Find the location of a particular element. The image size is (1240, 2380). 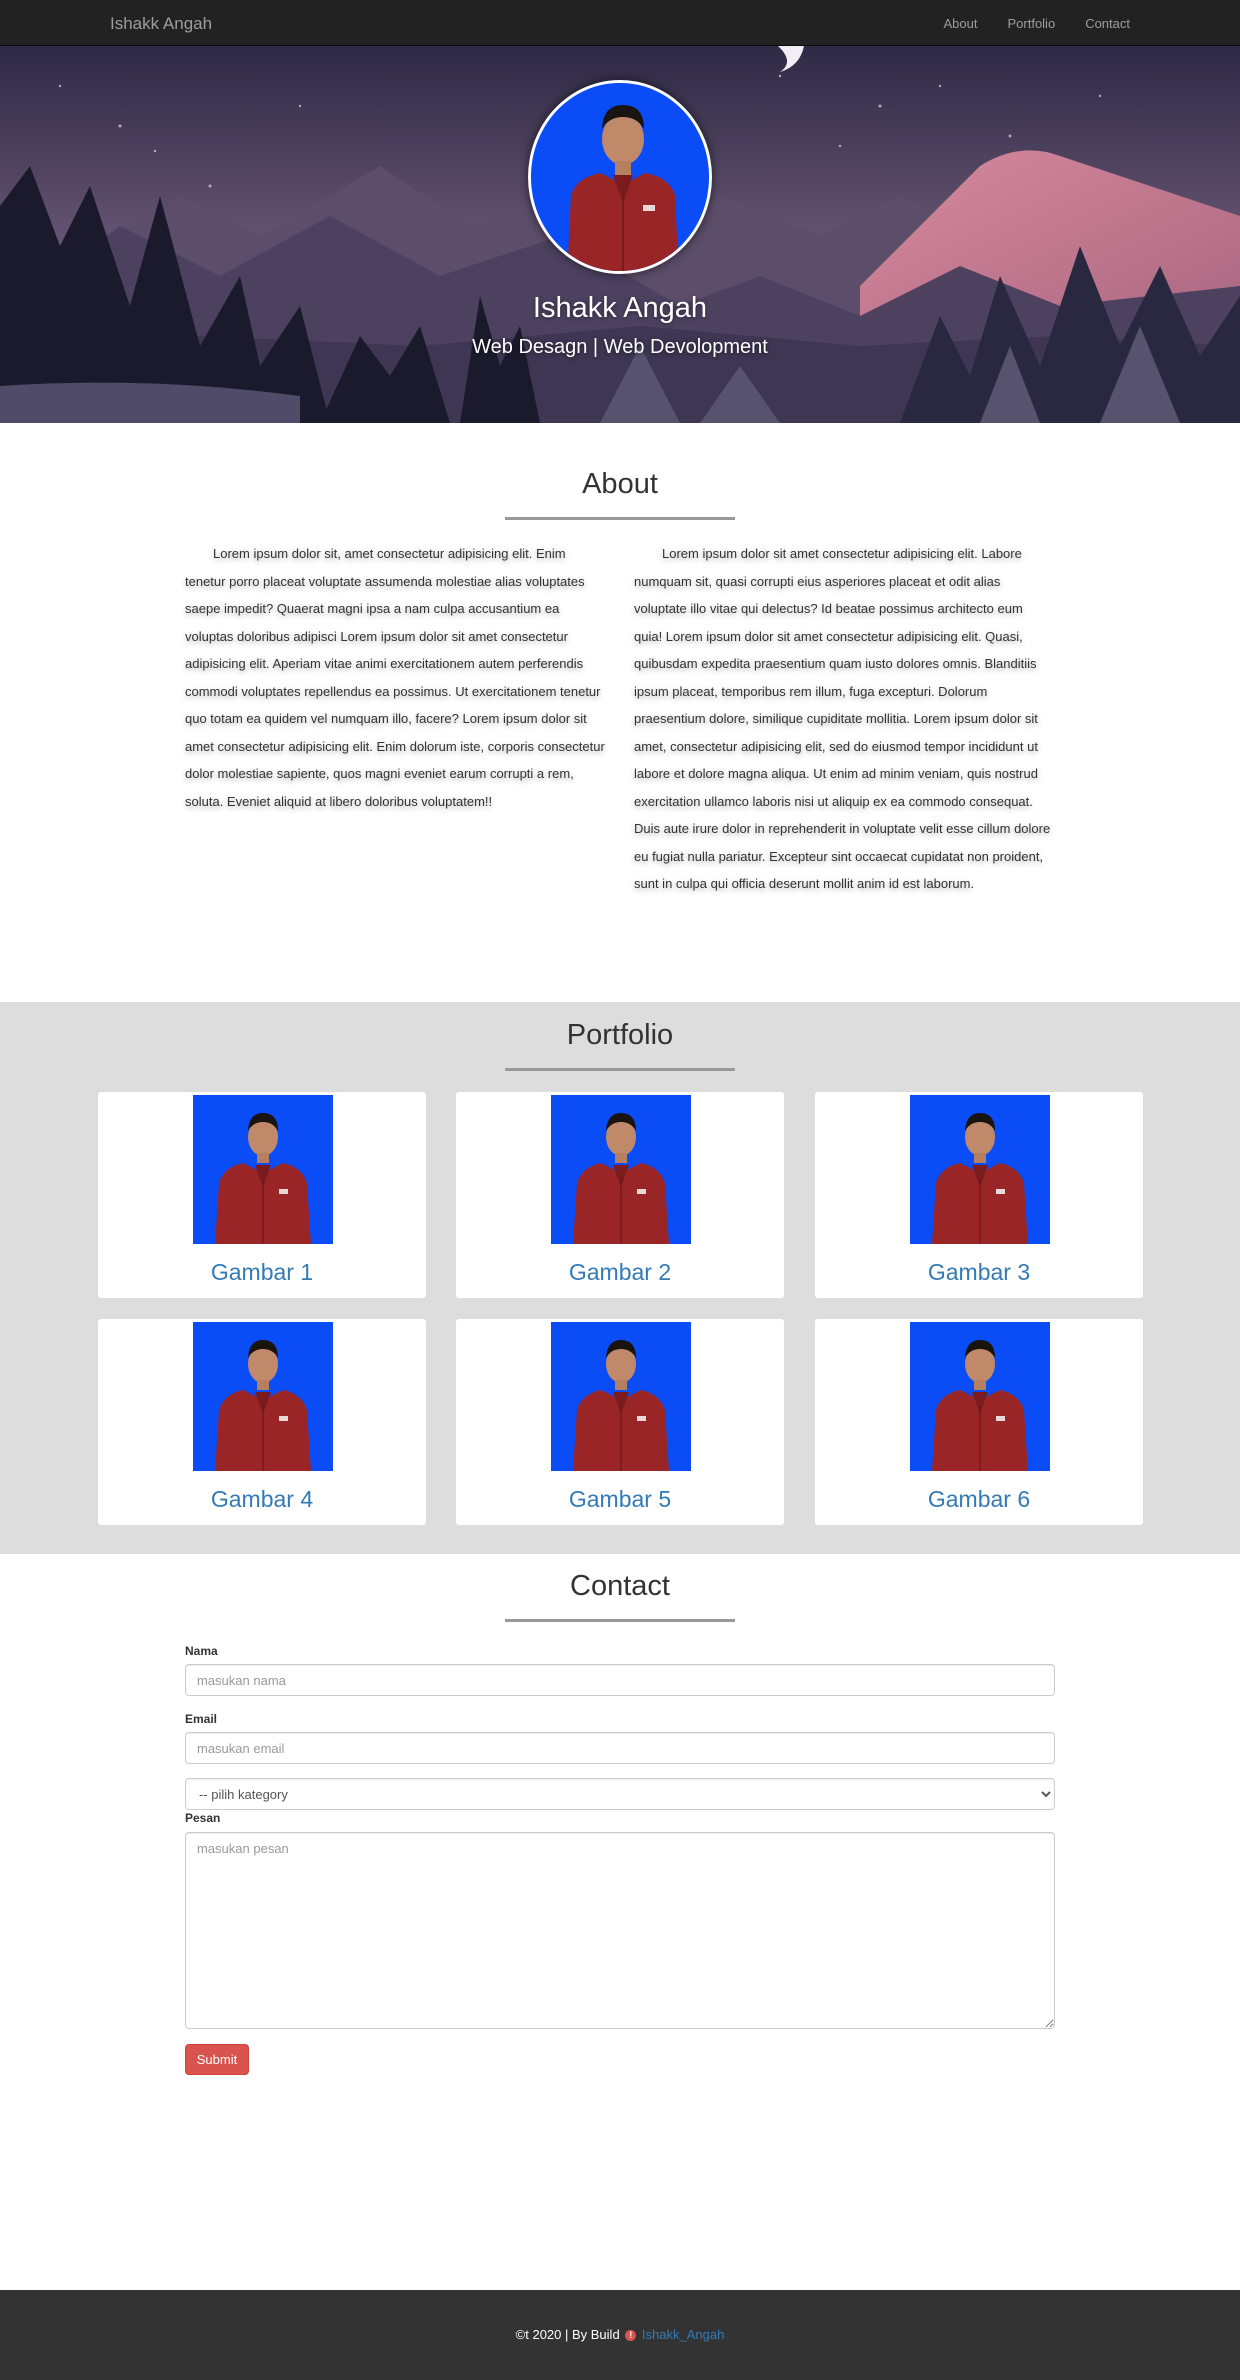

nav-link-portfolio: Portfolio is located at coordinates (1031, 23).